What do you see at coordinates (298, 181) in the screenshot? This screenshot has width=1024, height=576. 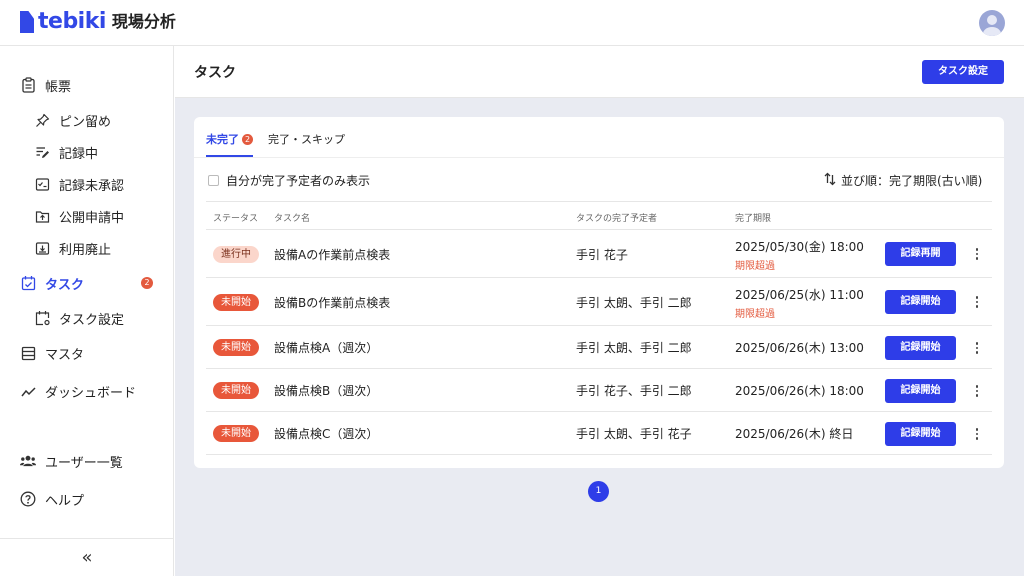 I see `filter-label: 自分が完了予定者のみ表示` at bounding box center [298, 181].